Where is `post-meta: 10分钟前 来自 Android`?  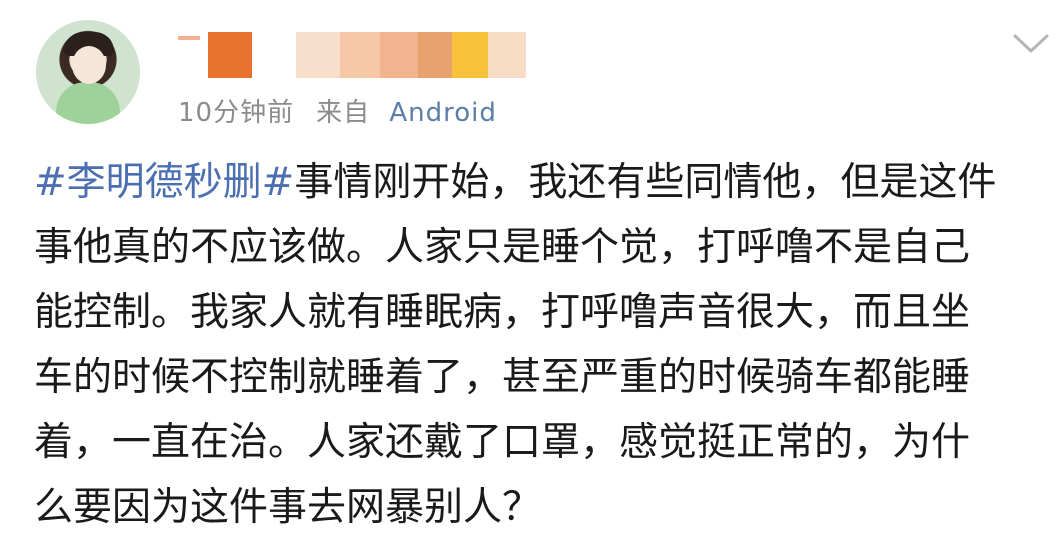
post-meta: 10分钟前 来自 Android is located at coordinates (337, 110).